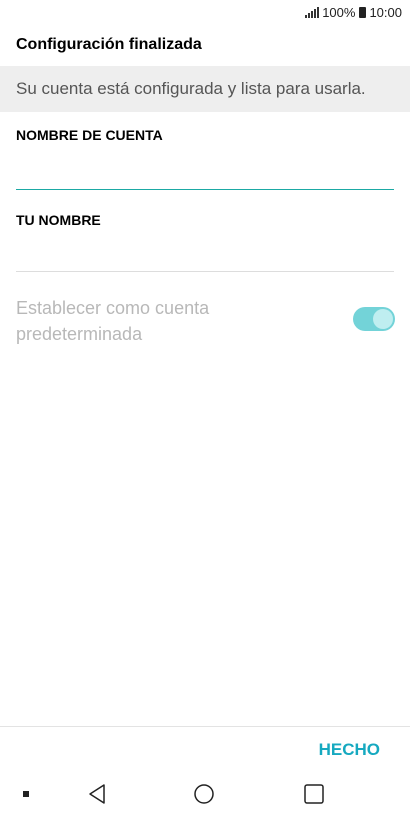 Image resolution: width=410 pixels, height=820 pixels. What do you see at coordinates (385, 12) in the screenshot?
I see `clock: 10:00` at bounding box center [385, 12].